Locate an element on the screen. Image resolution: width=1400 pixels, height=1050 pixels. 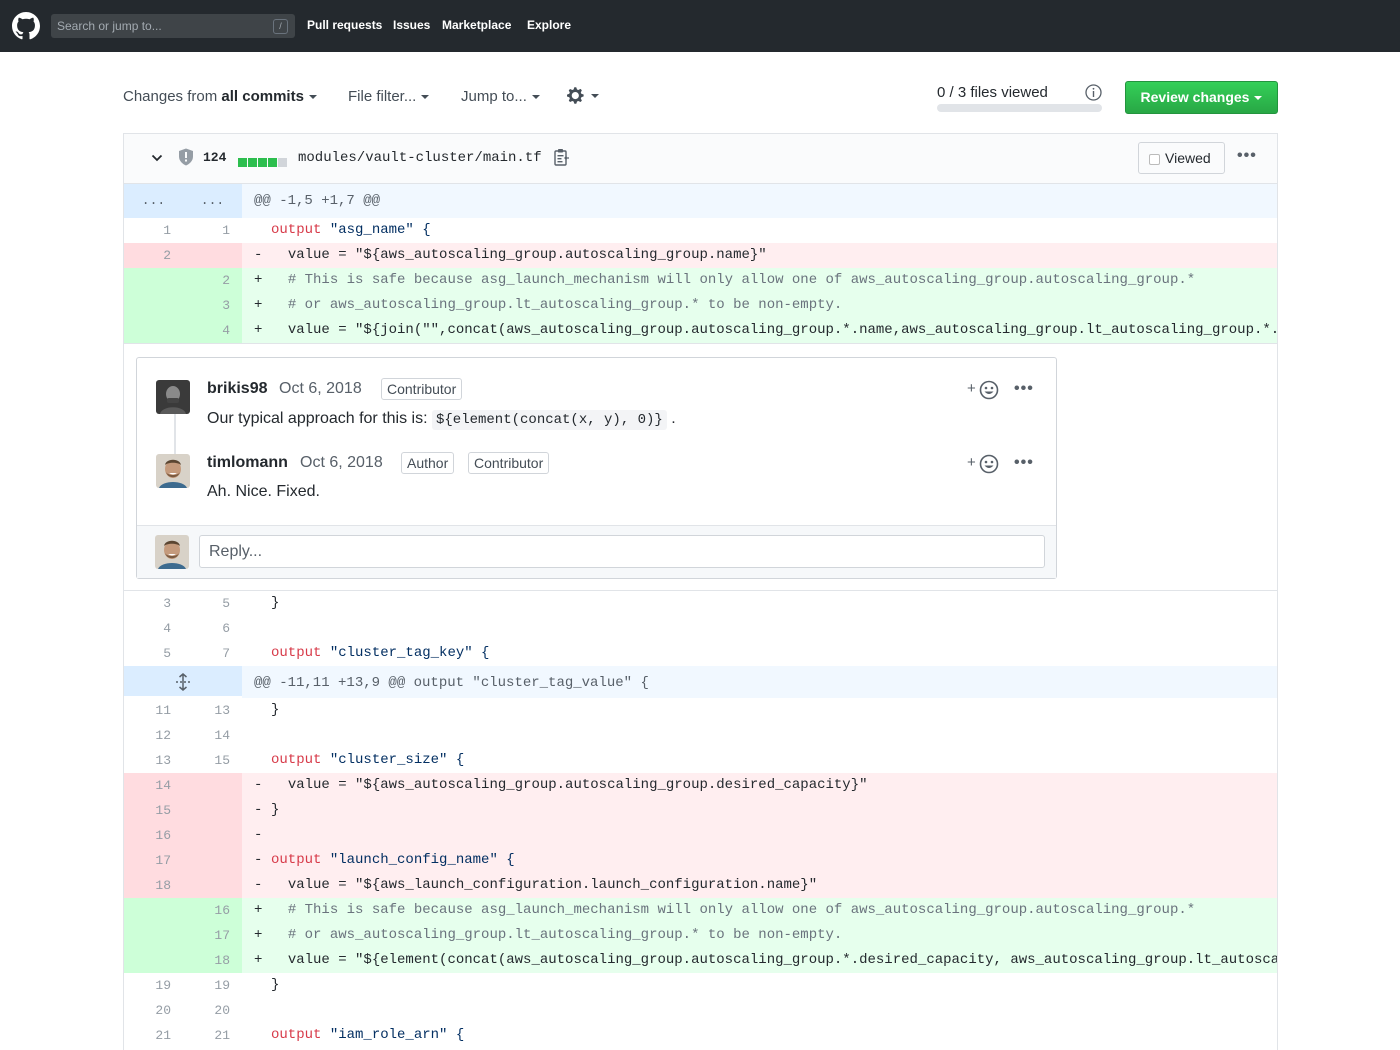
old-line-number: 18 is located at coordinates (153, 885).